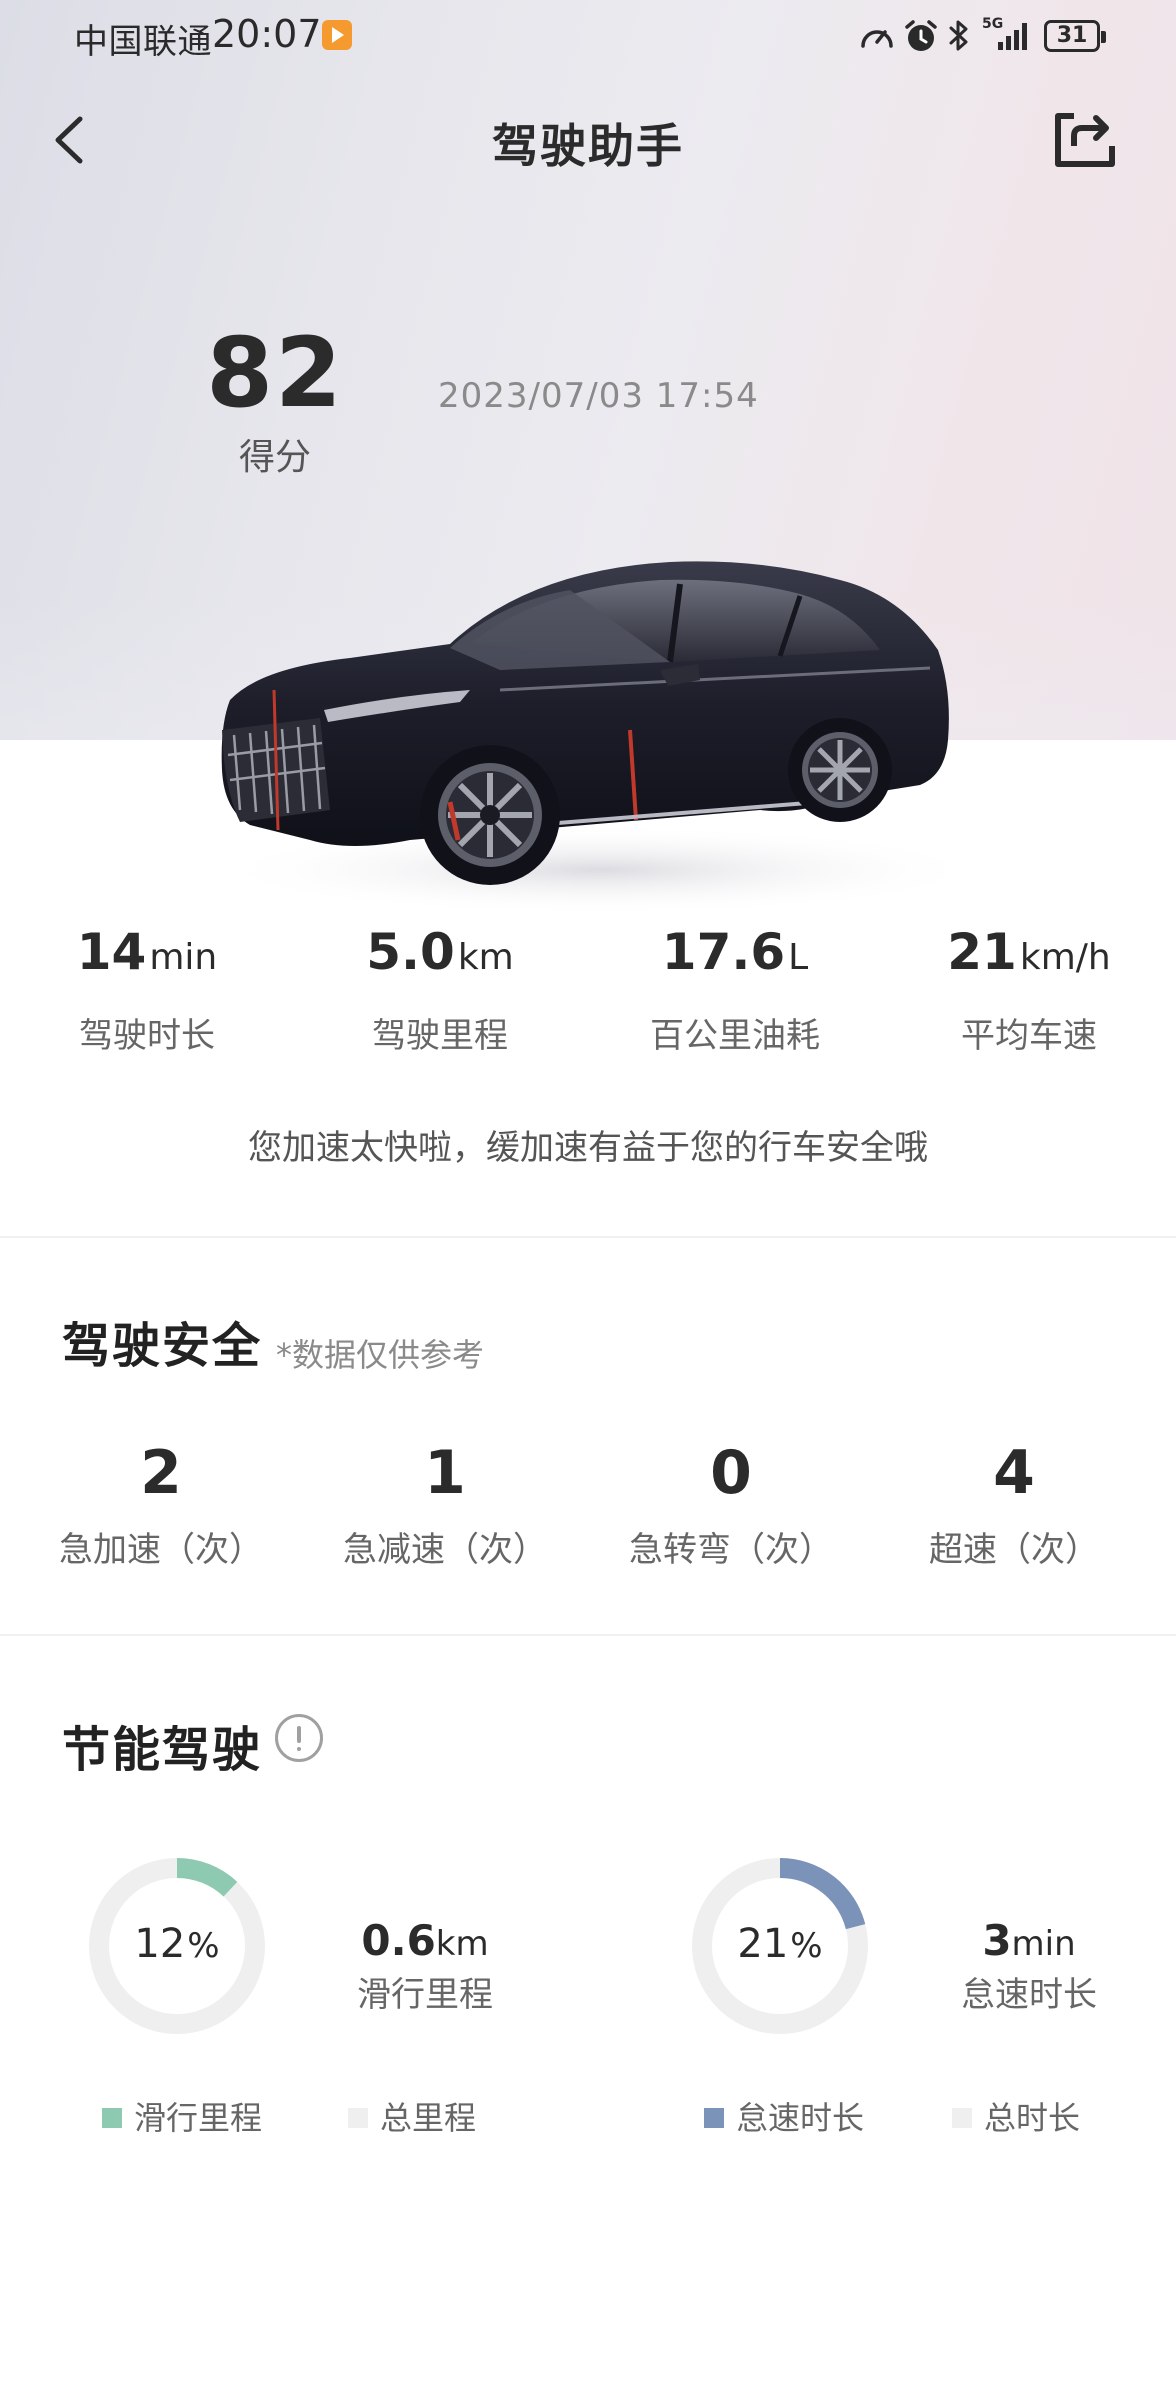 This screenshot has height=2400, width=1176. Describe the element at coordinates (1043, 1944) in the screenshot. I see `metric-unit: min` at that location.